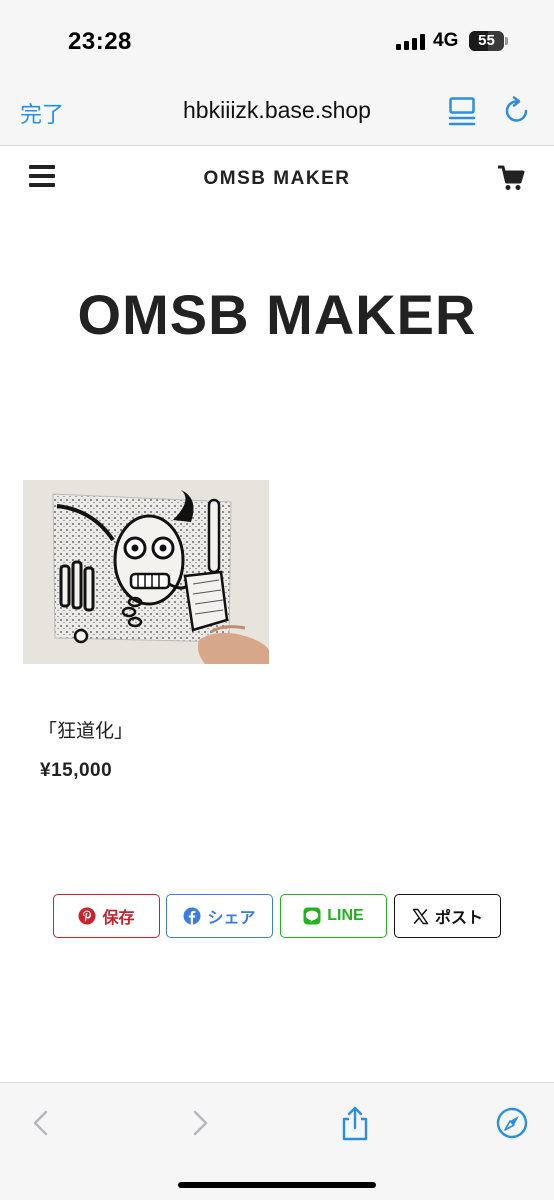  Describe the element at coordinates (87, 916) in the screenshot. I see `pinterest-icon` at that location.